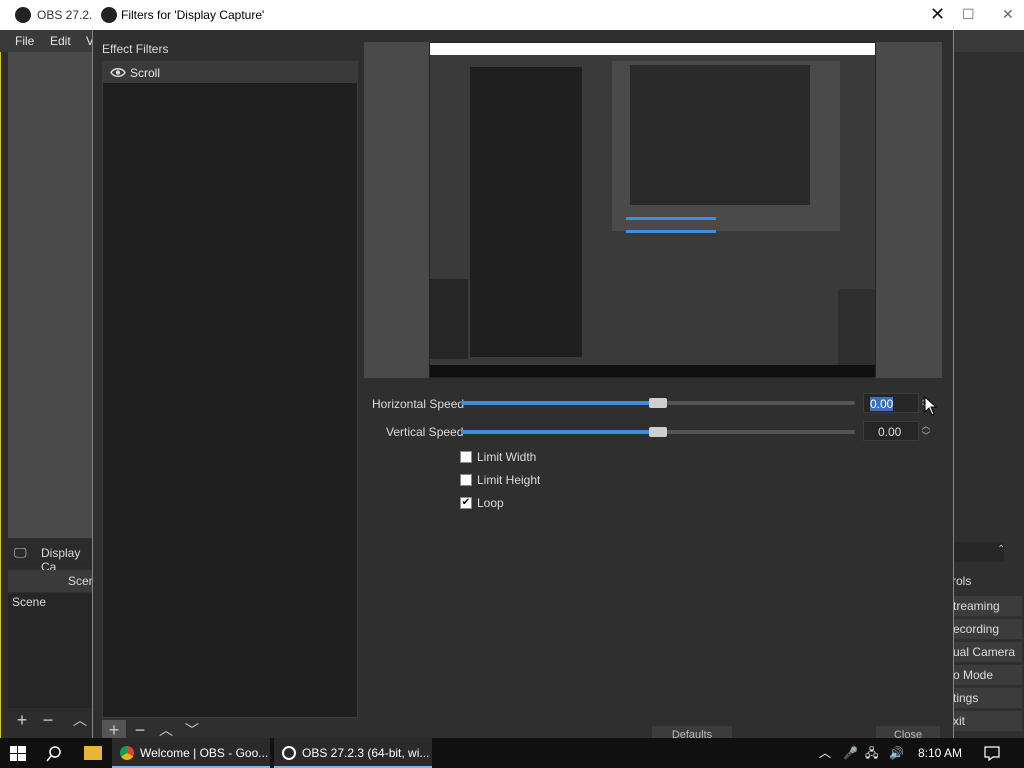 Image resolution: width=1024 pixels, height=768 pixels. Describe the element at coordinates (192, 730) in the screenshot. I see `move-down-icon: ﹀` at that location.